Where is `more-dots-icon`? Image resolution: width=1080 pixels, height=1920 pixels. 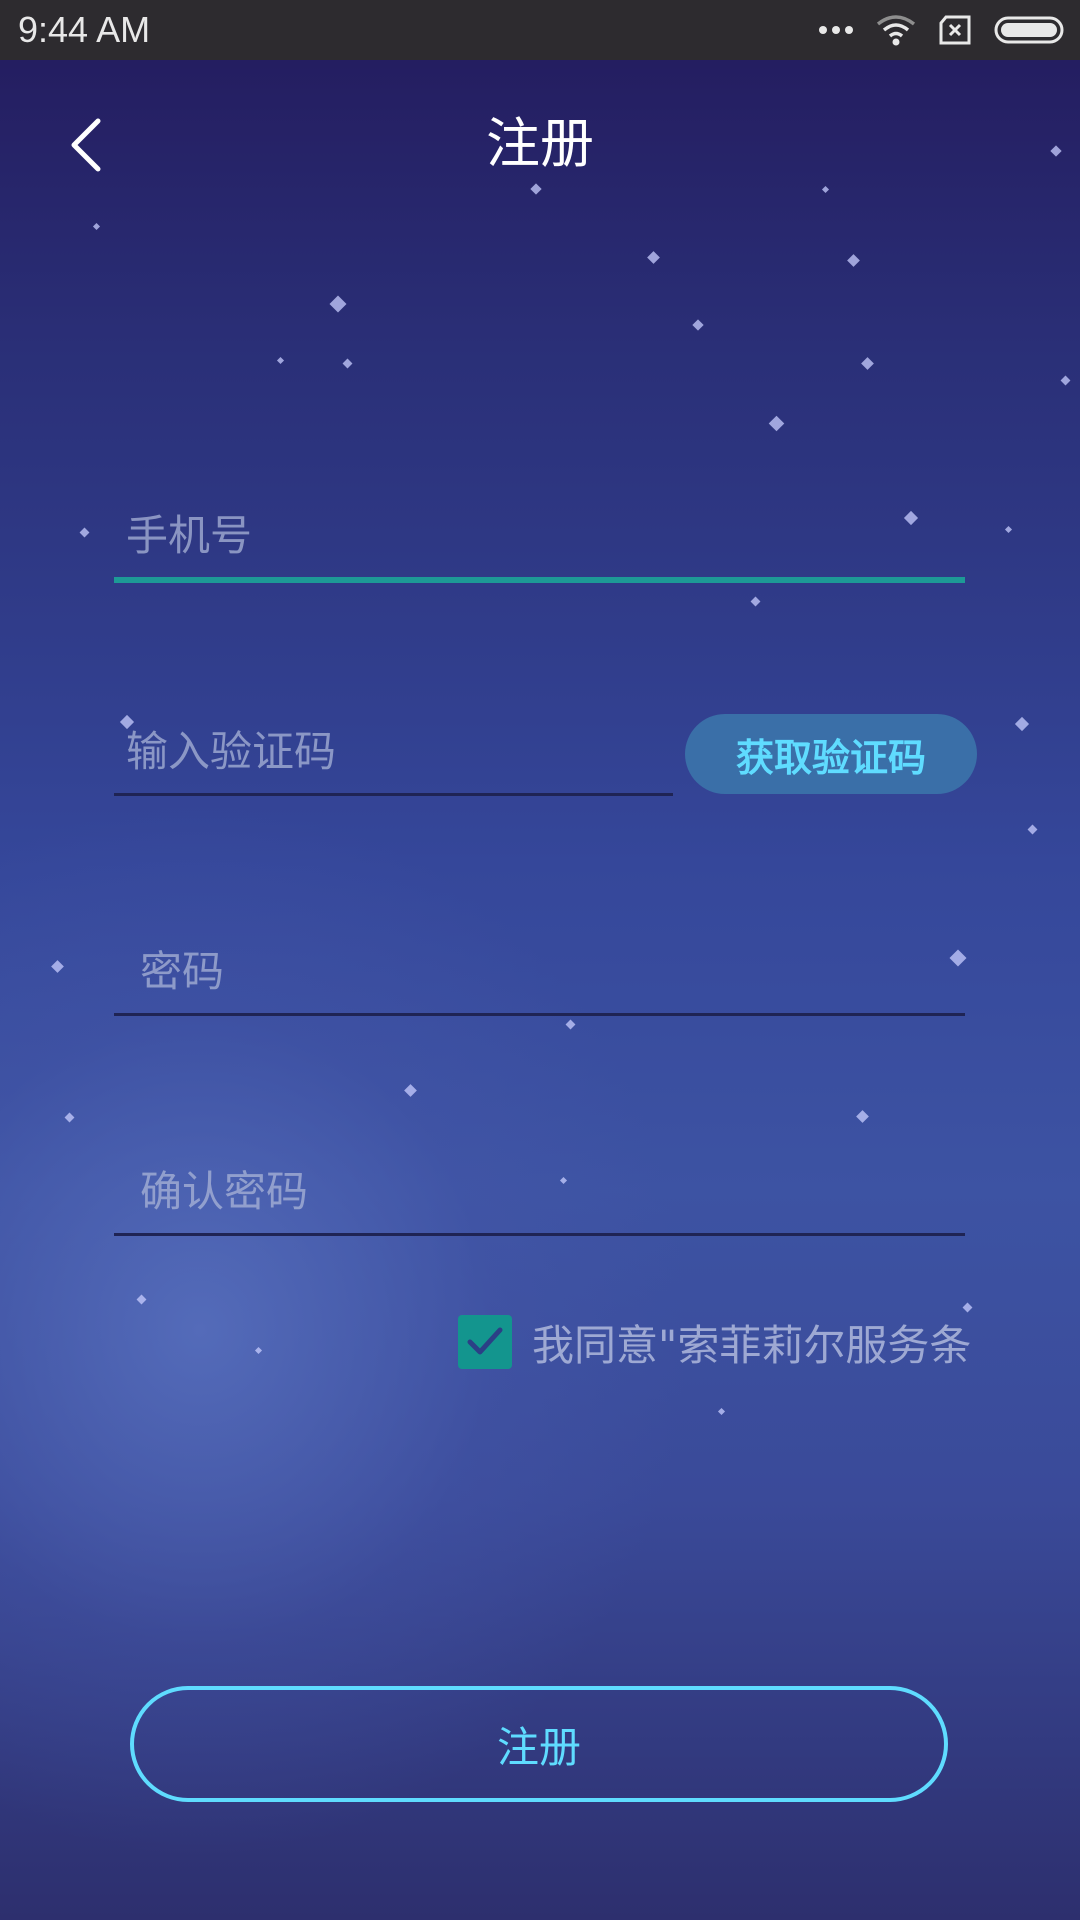 more-dots-icon is located at coordinates (836, 30).